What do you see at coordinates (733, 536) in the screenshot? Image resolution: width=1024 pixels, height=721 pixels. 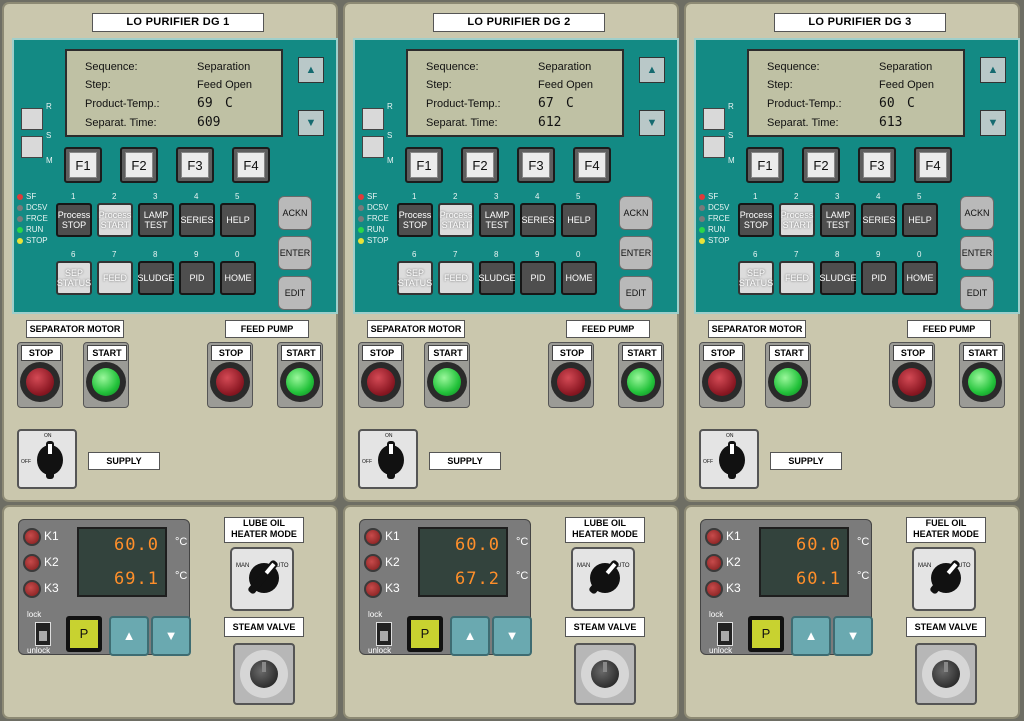 I see `k-label: K1` at bounding box center [733, 536].